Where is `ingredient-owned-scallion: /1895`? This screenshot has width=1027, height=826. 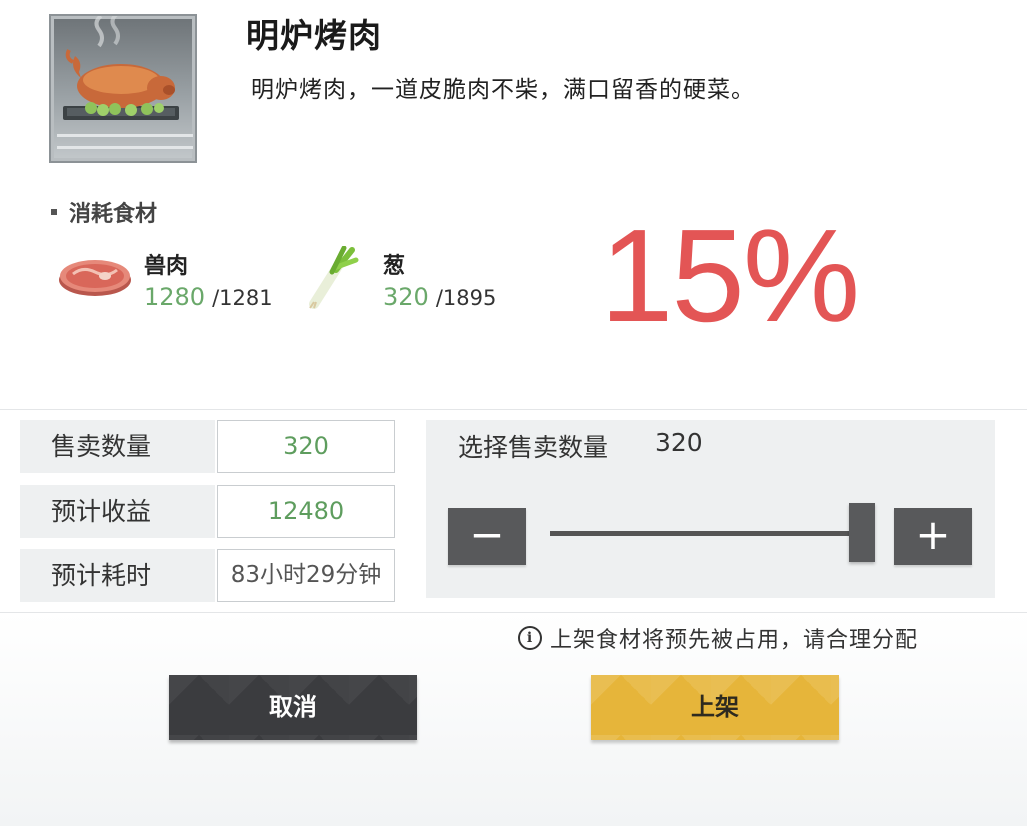 ingredient-owned-scallion: /1895 is located at coordinates (466, 298).